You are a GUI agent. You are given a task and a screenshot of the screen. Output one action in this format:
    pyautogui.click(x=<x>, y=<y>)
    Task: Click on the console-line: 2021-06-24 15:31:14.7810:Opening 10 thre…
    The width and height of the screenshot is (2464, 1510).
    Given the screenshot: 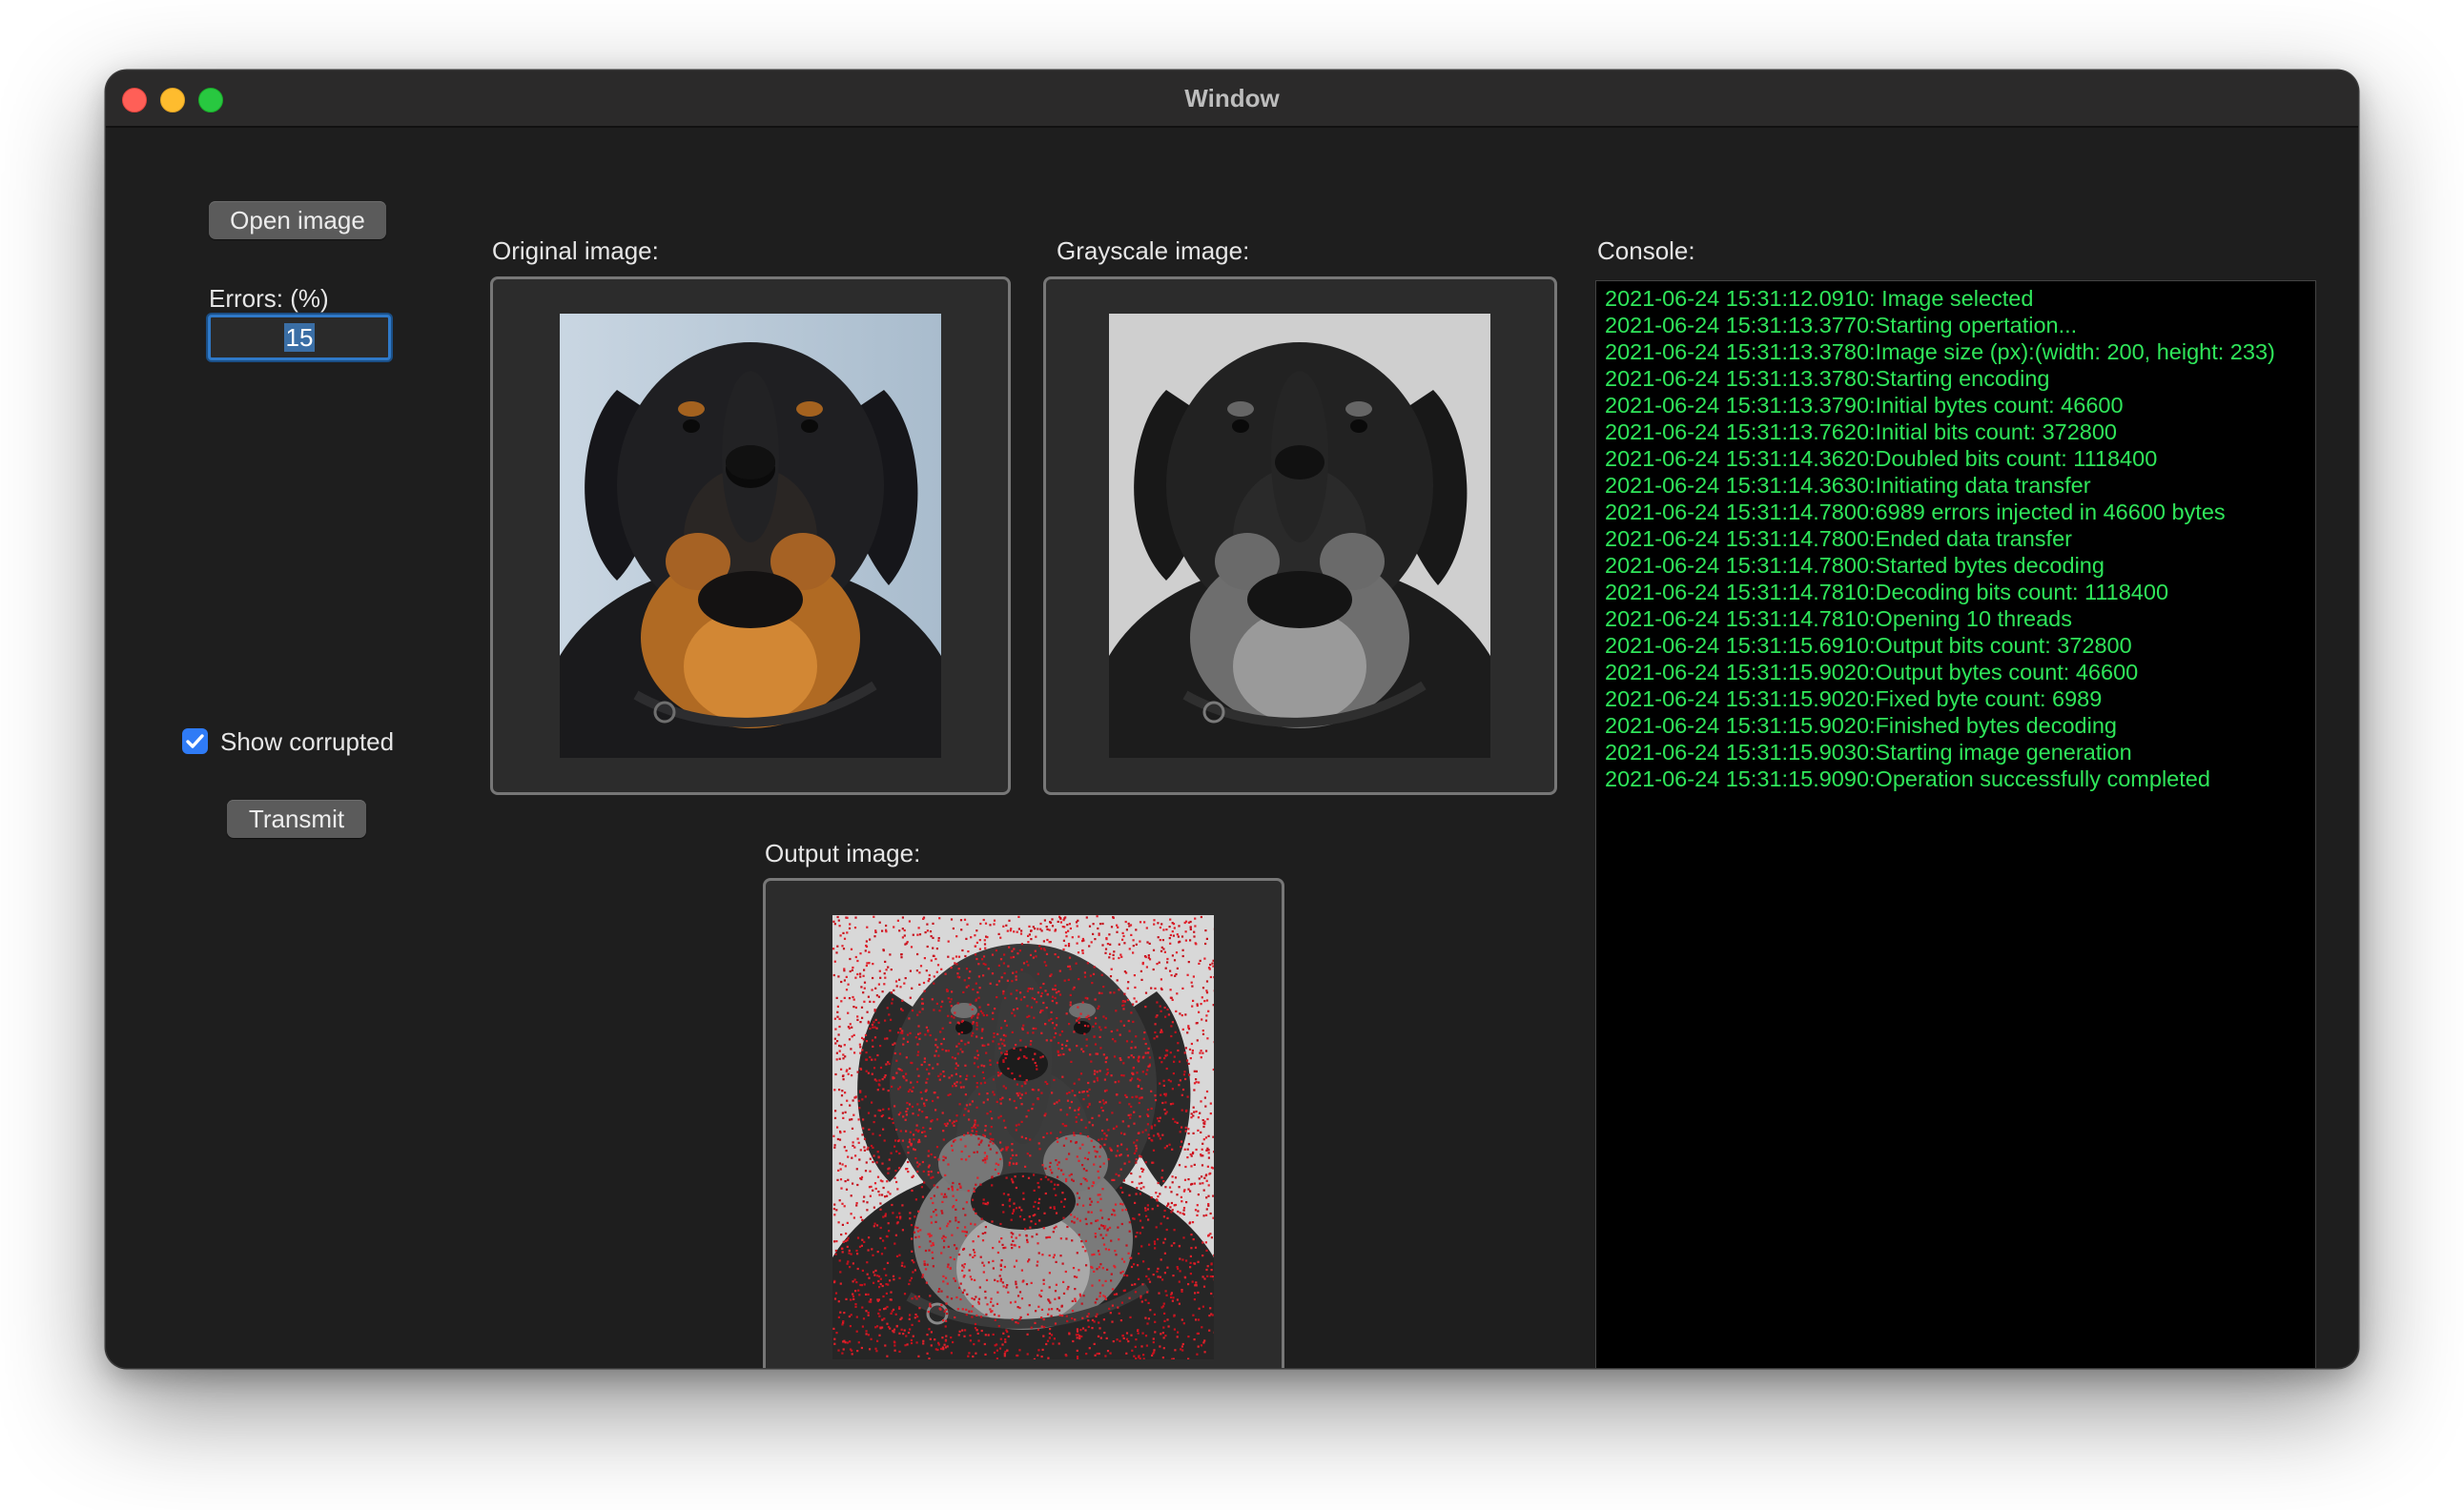 What is the action you would take?
    pyautogui.click(x=1838, y=618)
    